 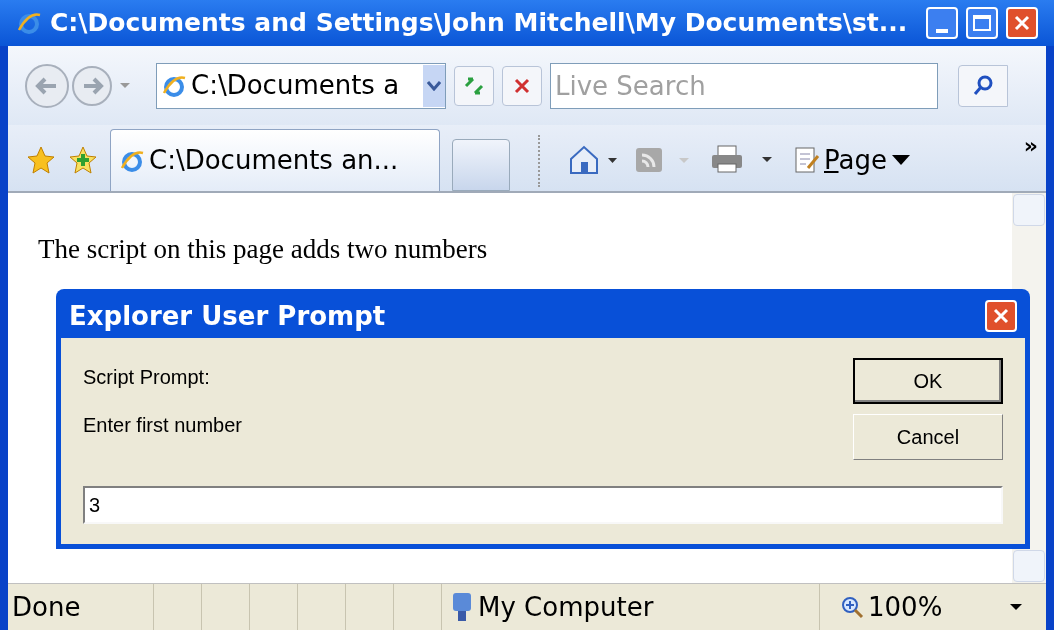 I want to click on page-menu: Page, so click(x=852, y=160).